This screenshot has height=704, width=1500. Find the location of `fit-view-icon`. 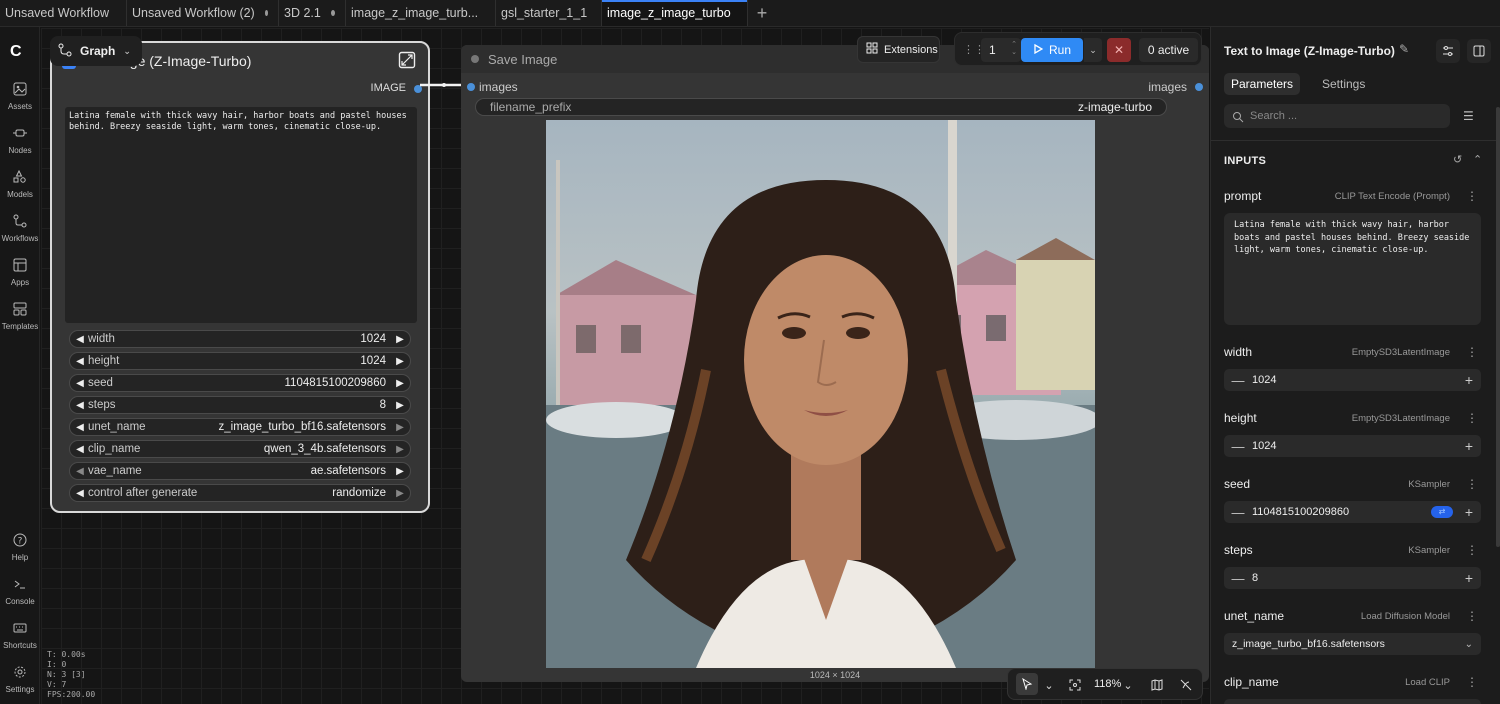

fit-view-icon is located at coordinates (1075, 685).